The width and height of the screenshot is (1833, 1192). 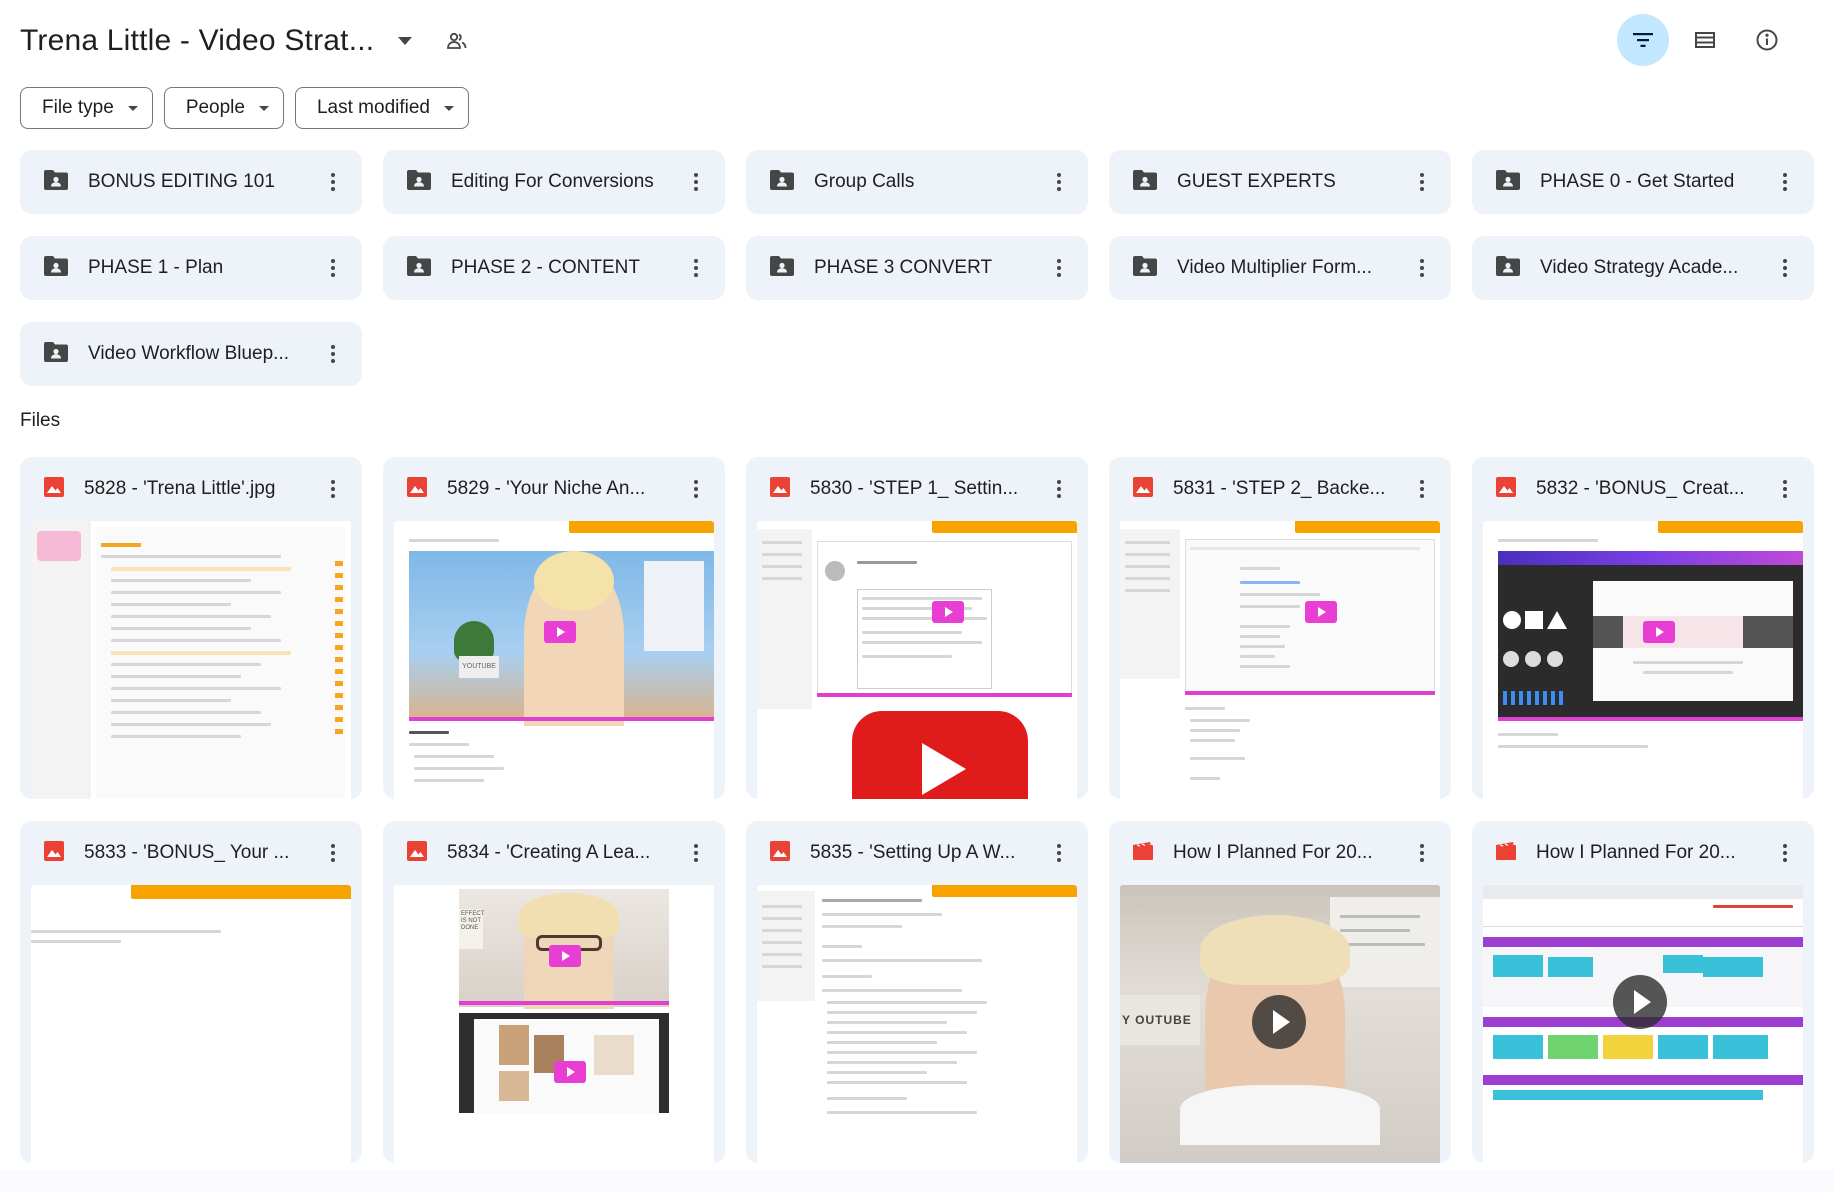 I want to click on folder-name: PHASE 3 CONVERT, so click(x=903, y=267).